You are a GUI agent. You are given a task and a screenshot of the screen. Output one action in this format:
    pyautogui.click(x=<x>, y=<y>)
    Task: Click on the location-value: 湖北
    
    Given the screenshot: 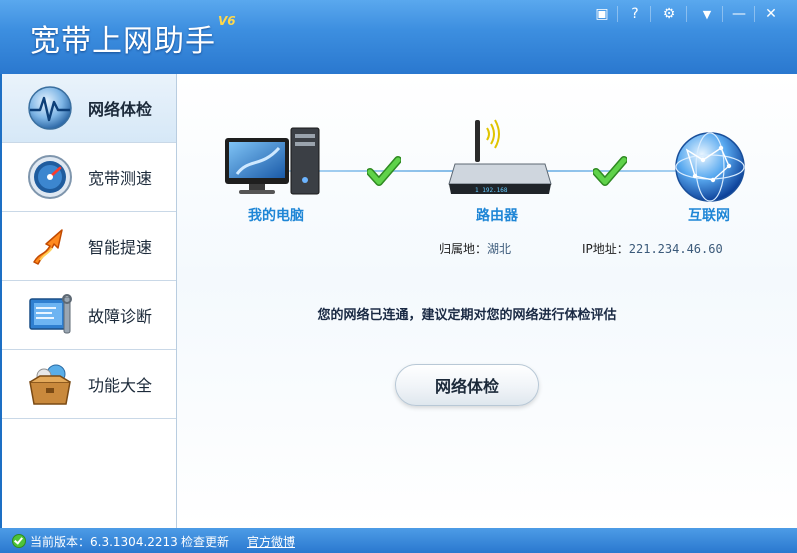 What is the action you would take?
    pyautogui.click(x=499, y=249)
    